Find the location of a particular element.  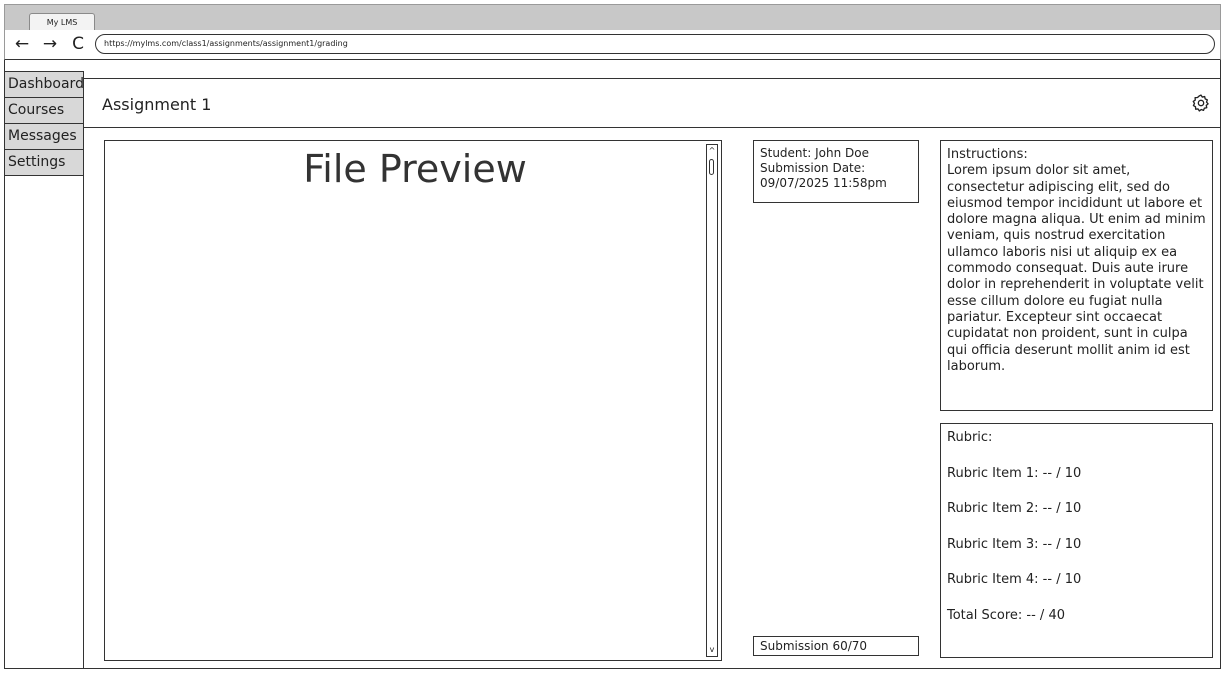

sidebar-item-courses: Courses is located at coordinates (44, 111).